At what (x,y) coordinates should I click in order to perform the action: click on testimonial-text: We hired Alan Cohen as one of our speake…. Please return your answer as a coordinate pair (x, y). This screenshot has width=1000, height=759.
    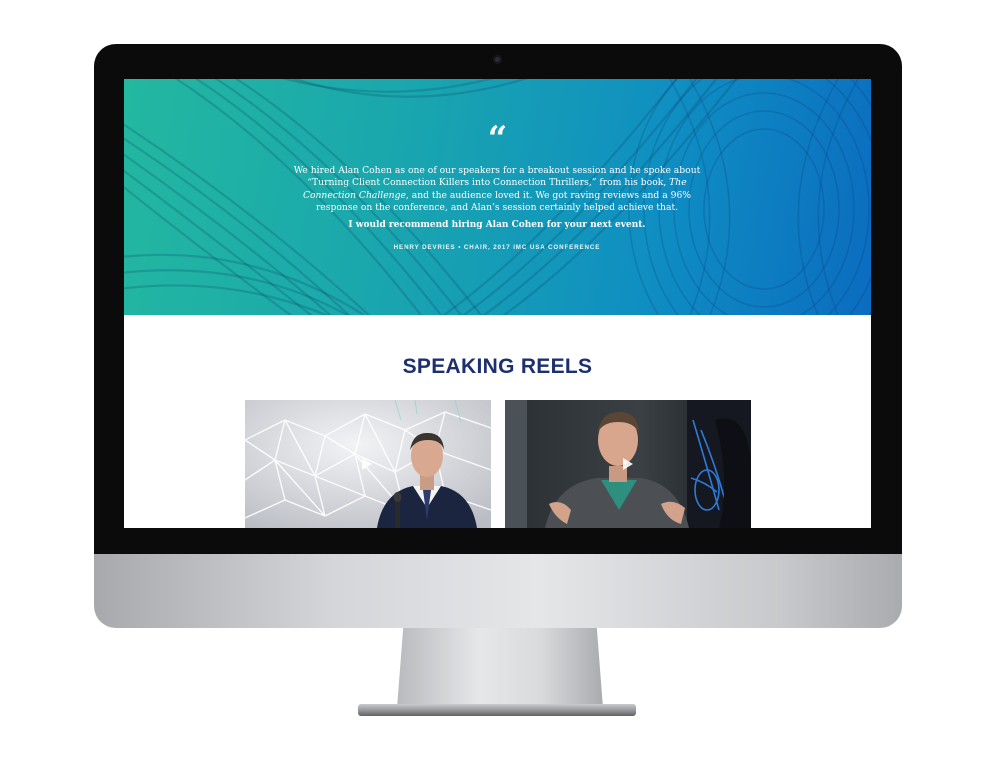
    Looking at the image, I should click on (497, 190).